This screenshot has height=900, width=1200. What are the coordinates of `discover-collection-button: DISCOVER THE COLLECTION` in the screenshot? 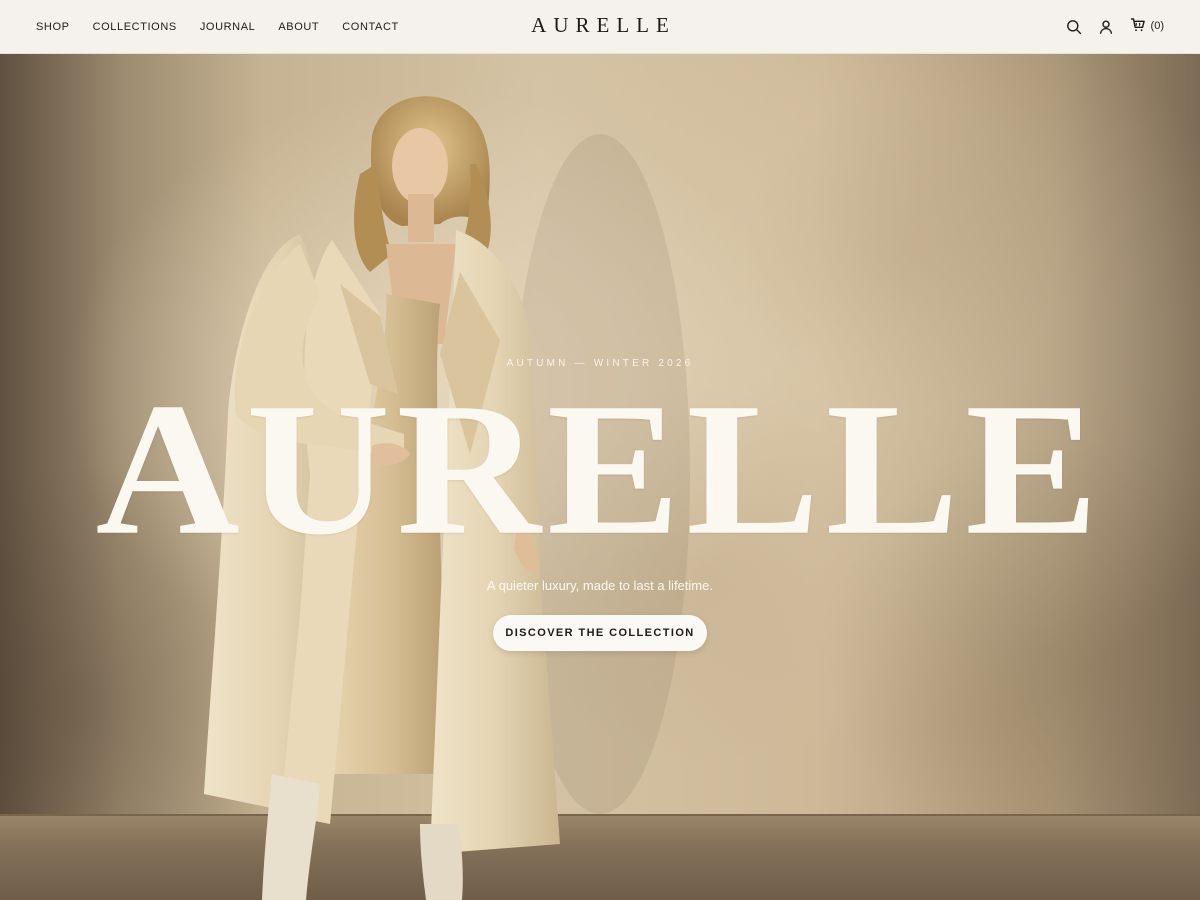 It's located at (600, 633).